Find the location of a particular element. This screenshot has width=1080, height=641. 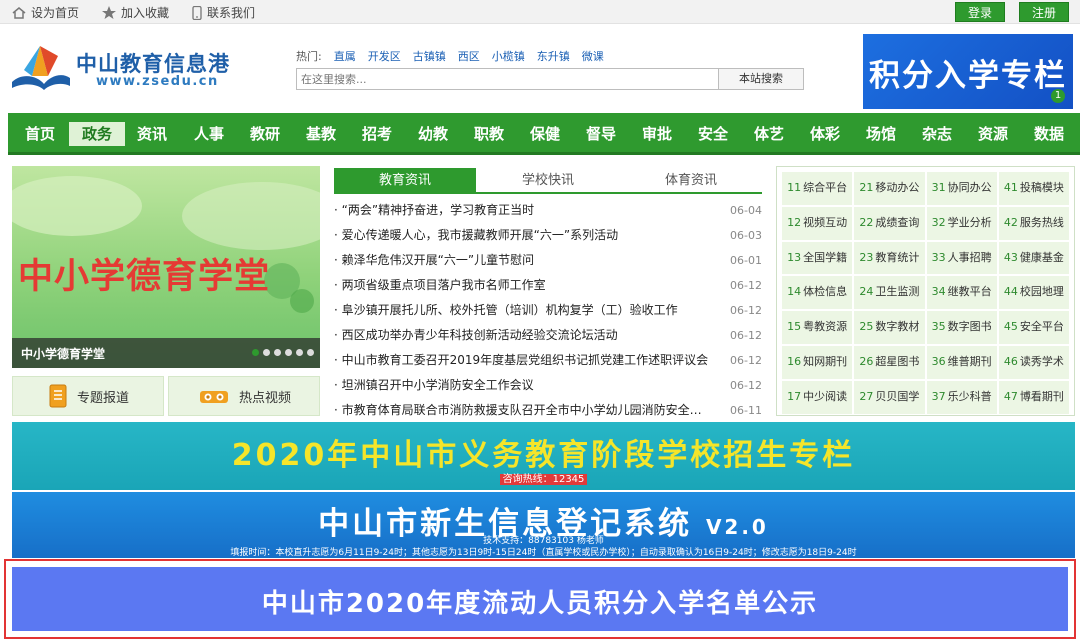

nav-item-vocational: 职教 is located at coordinates (489, 134).